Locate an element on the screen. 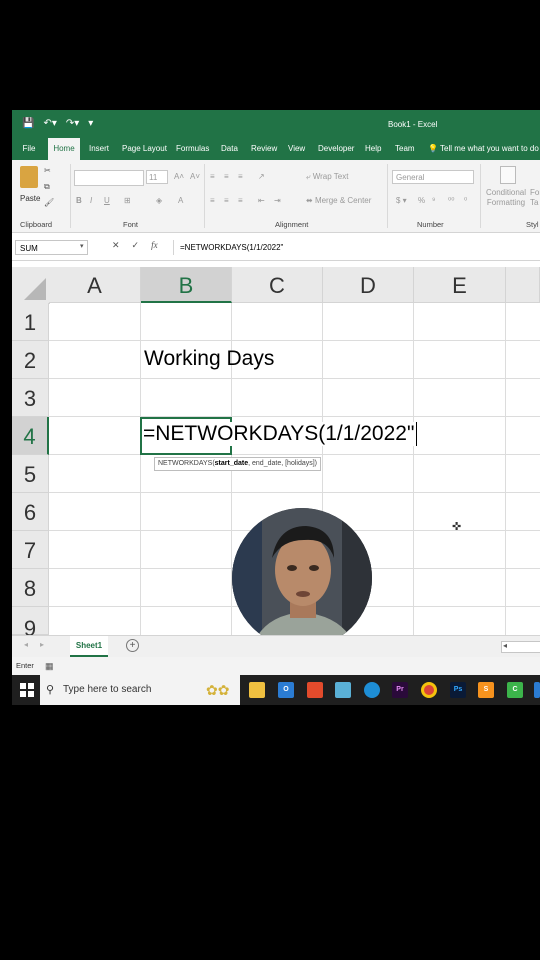 Image resolution: width=540 pixels, height=960 pixels. row-header-2: 2 is located at coordinates (30, 360).